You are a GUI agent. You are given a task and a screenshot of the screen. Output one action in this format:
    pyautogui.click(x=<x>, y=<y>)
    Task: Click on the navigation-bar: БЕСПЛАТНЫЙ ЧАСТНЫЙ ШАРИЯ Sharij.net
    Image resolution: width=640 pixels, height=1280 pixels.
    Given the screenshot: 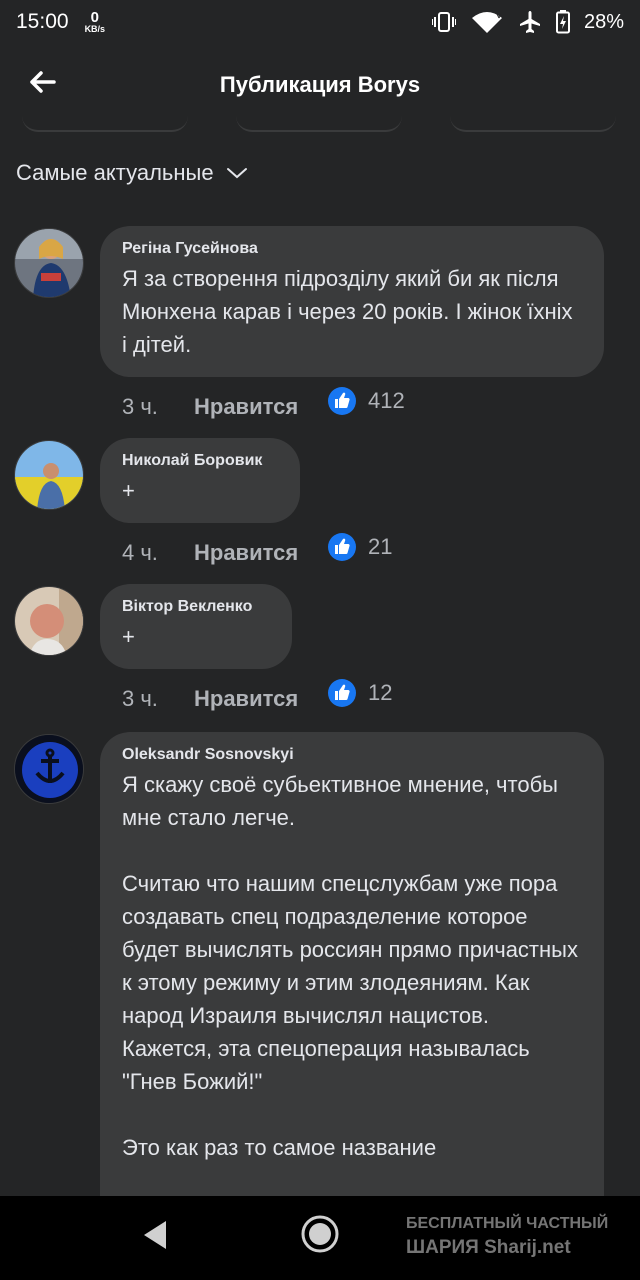 What is the action you would take?
    pyautogui.click(x=320, y=1238)
    